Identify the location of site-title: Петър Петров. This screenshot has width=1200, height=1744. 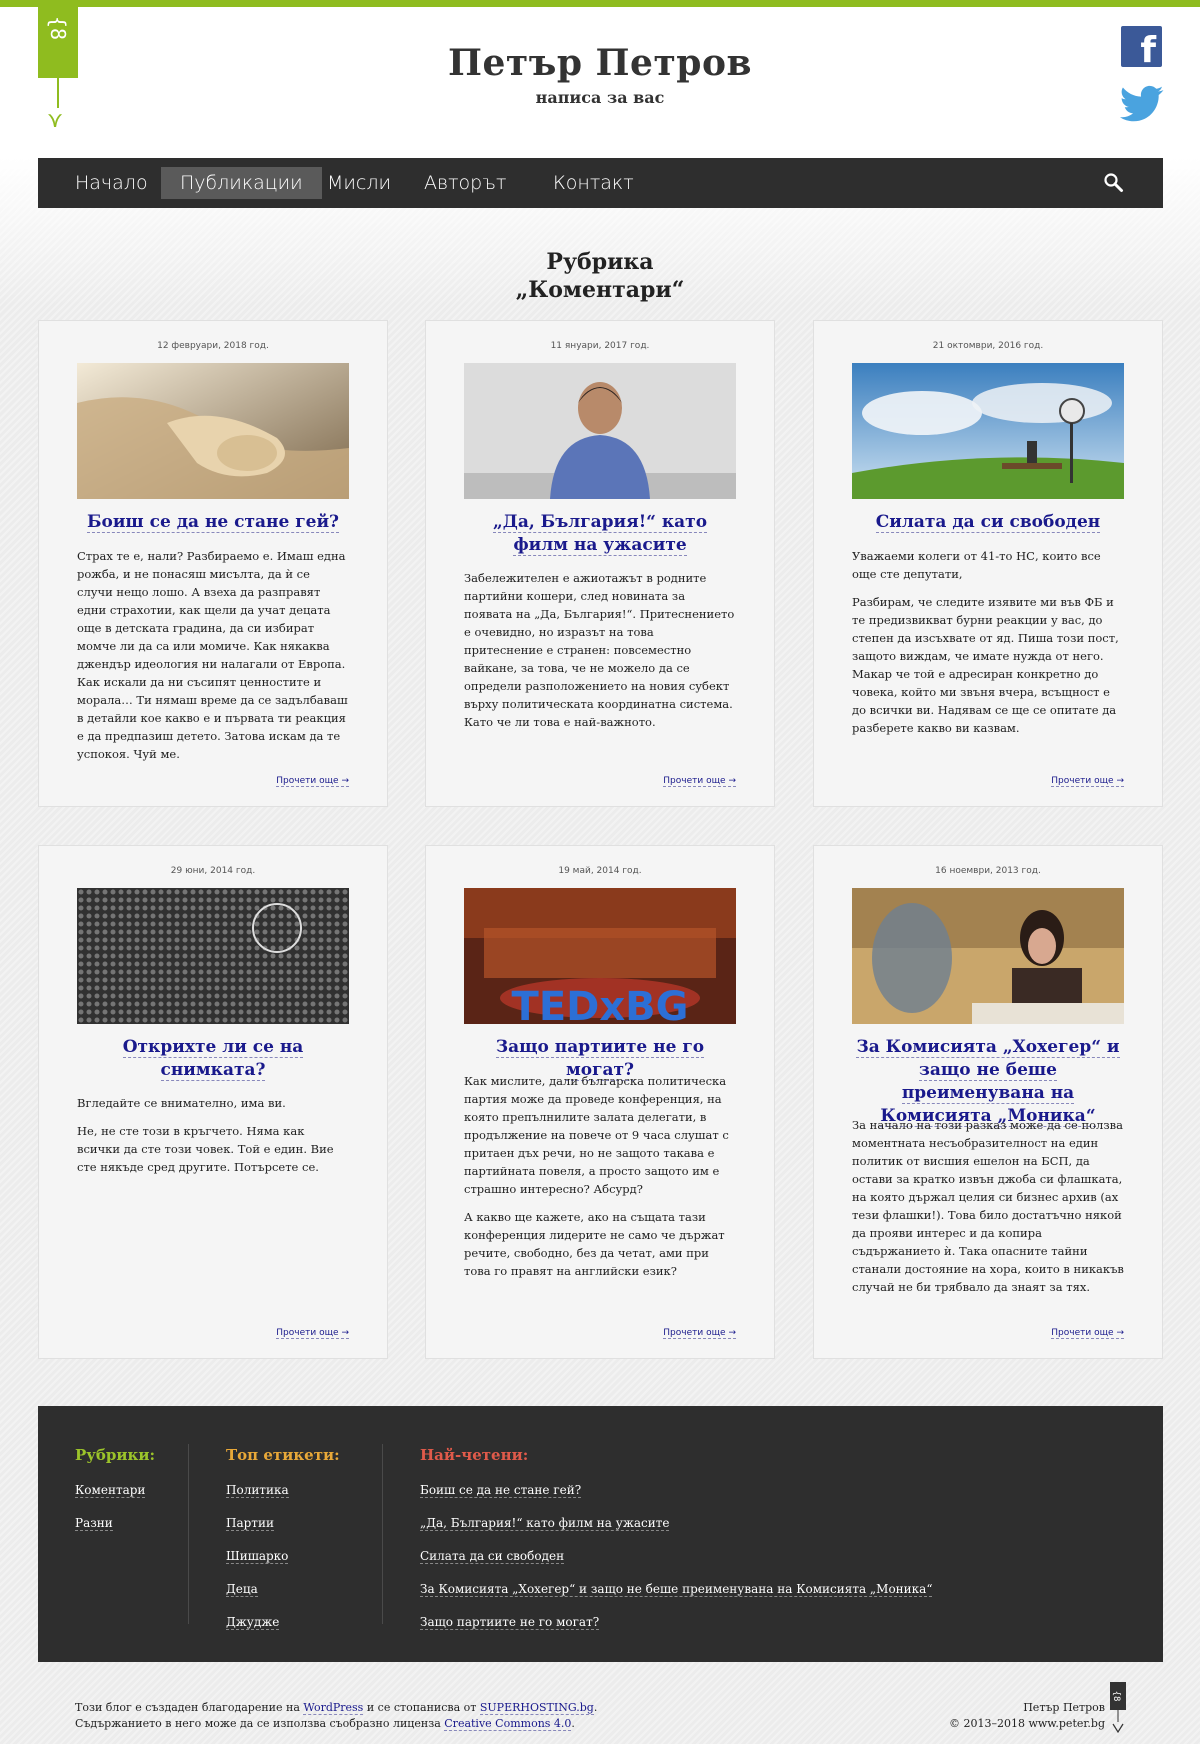
(600, 63).